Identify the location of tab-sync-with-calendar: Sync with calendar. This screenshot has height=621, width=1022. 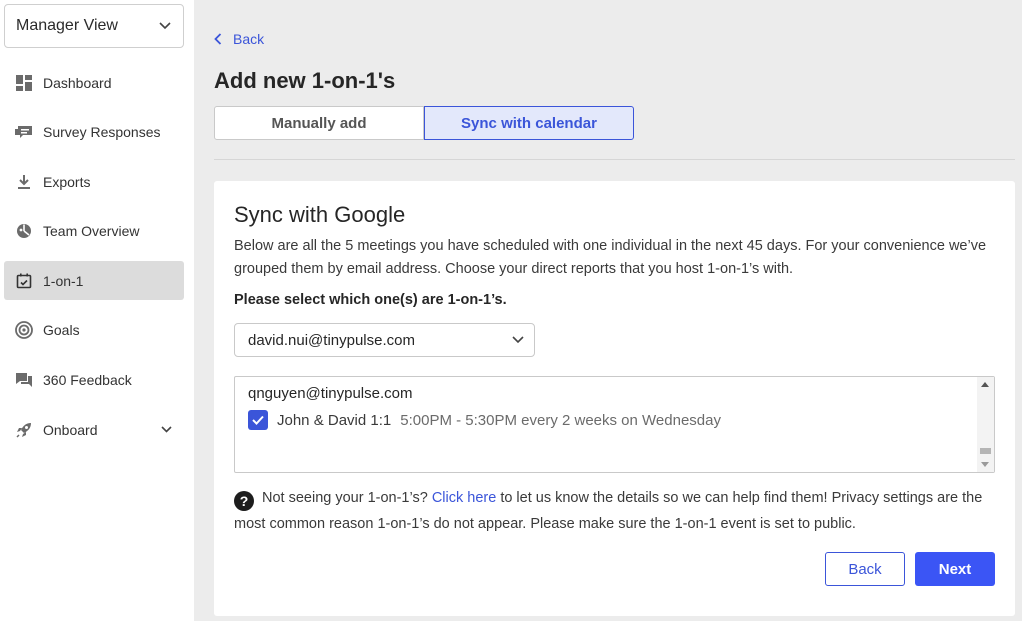
(529, 123).